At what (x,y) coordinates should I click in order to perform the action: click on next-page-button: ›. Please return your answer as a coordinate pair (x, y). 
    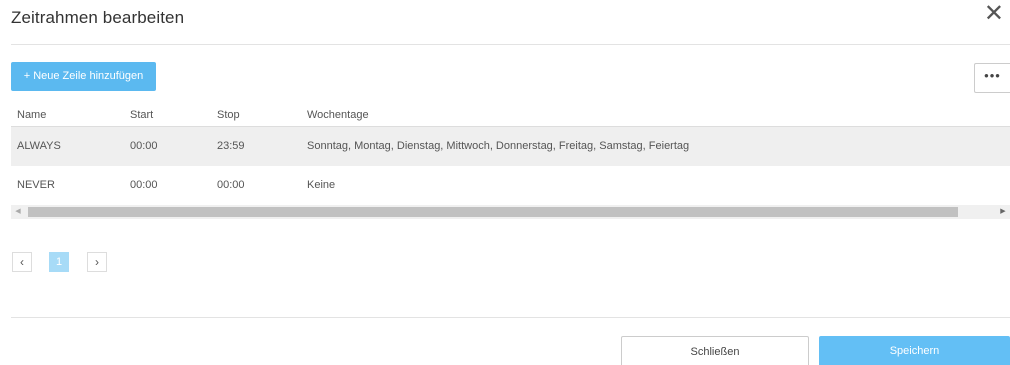
    Looking at the image, I should click on (97, 262).